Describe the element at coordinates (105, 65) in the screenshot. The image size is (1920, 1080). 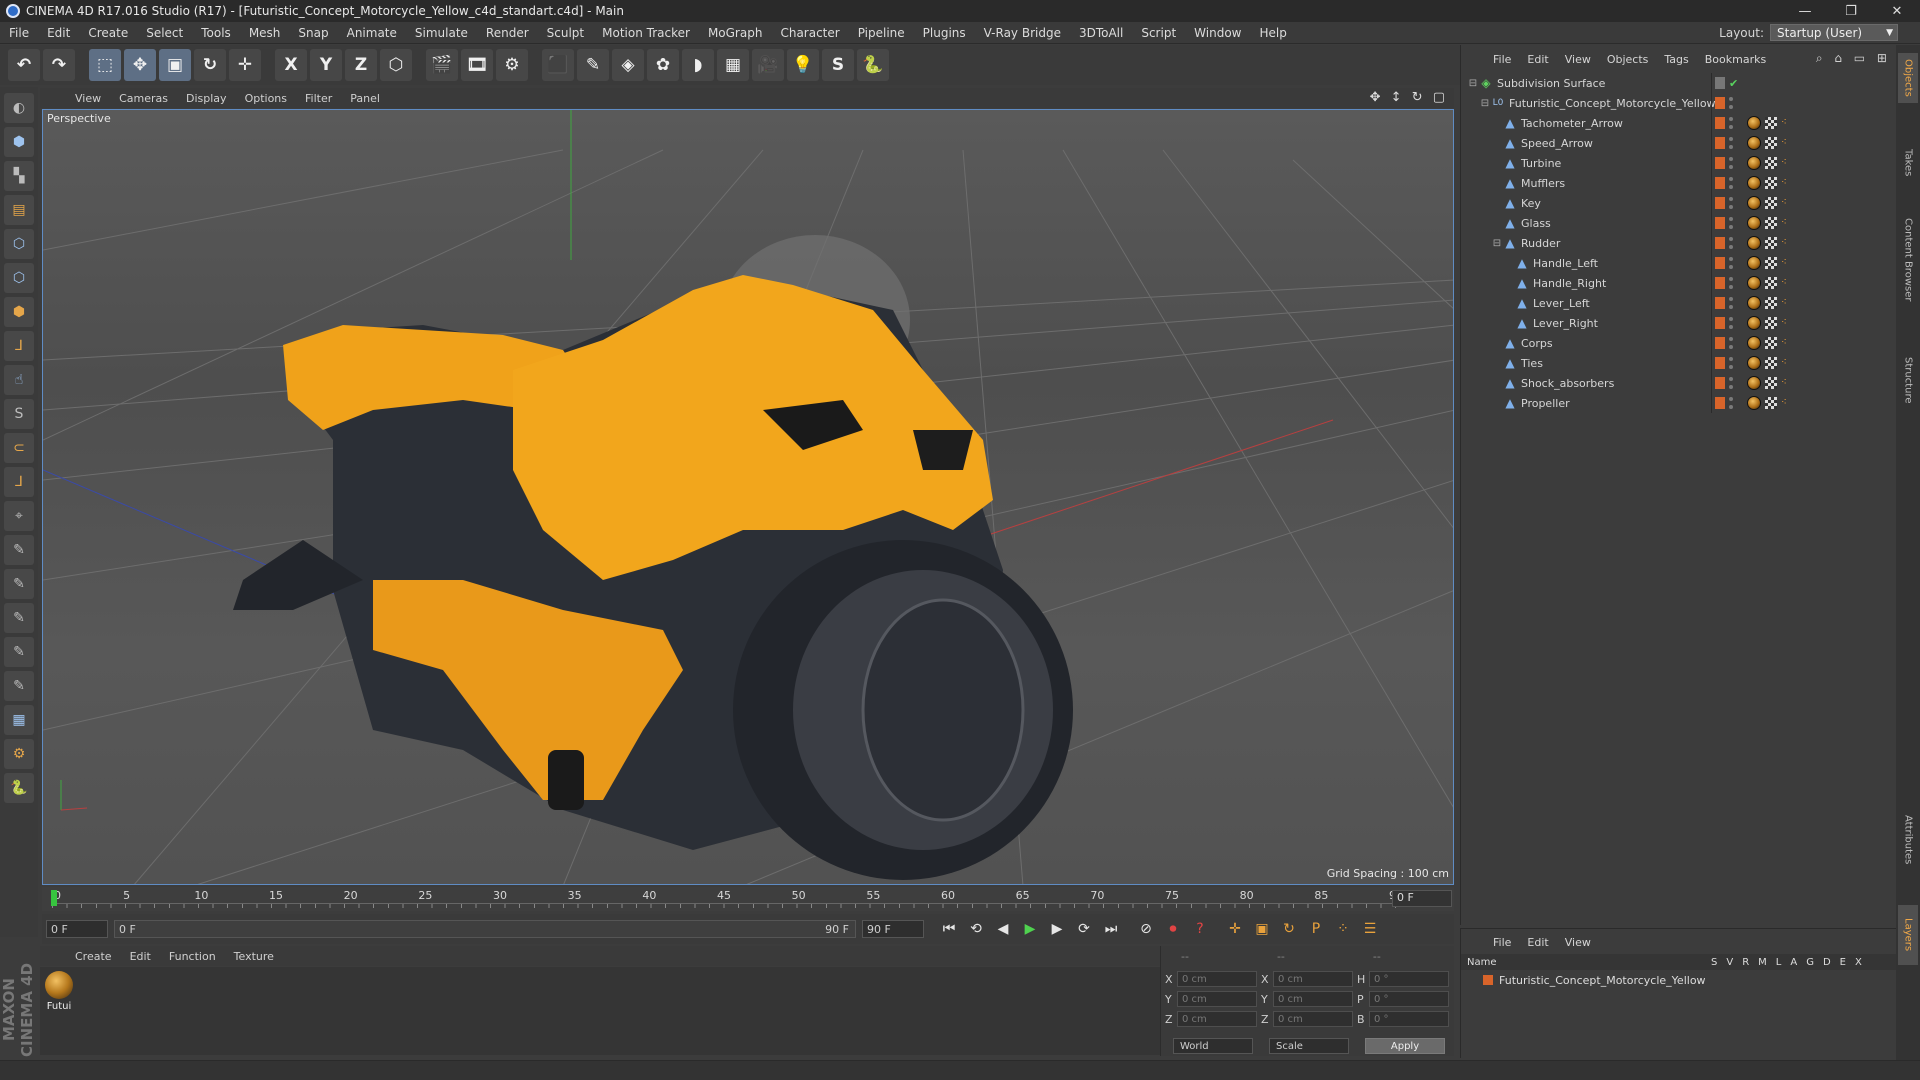
I see `live-selection-button: ⬚` at that location.